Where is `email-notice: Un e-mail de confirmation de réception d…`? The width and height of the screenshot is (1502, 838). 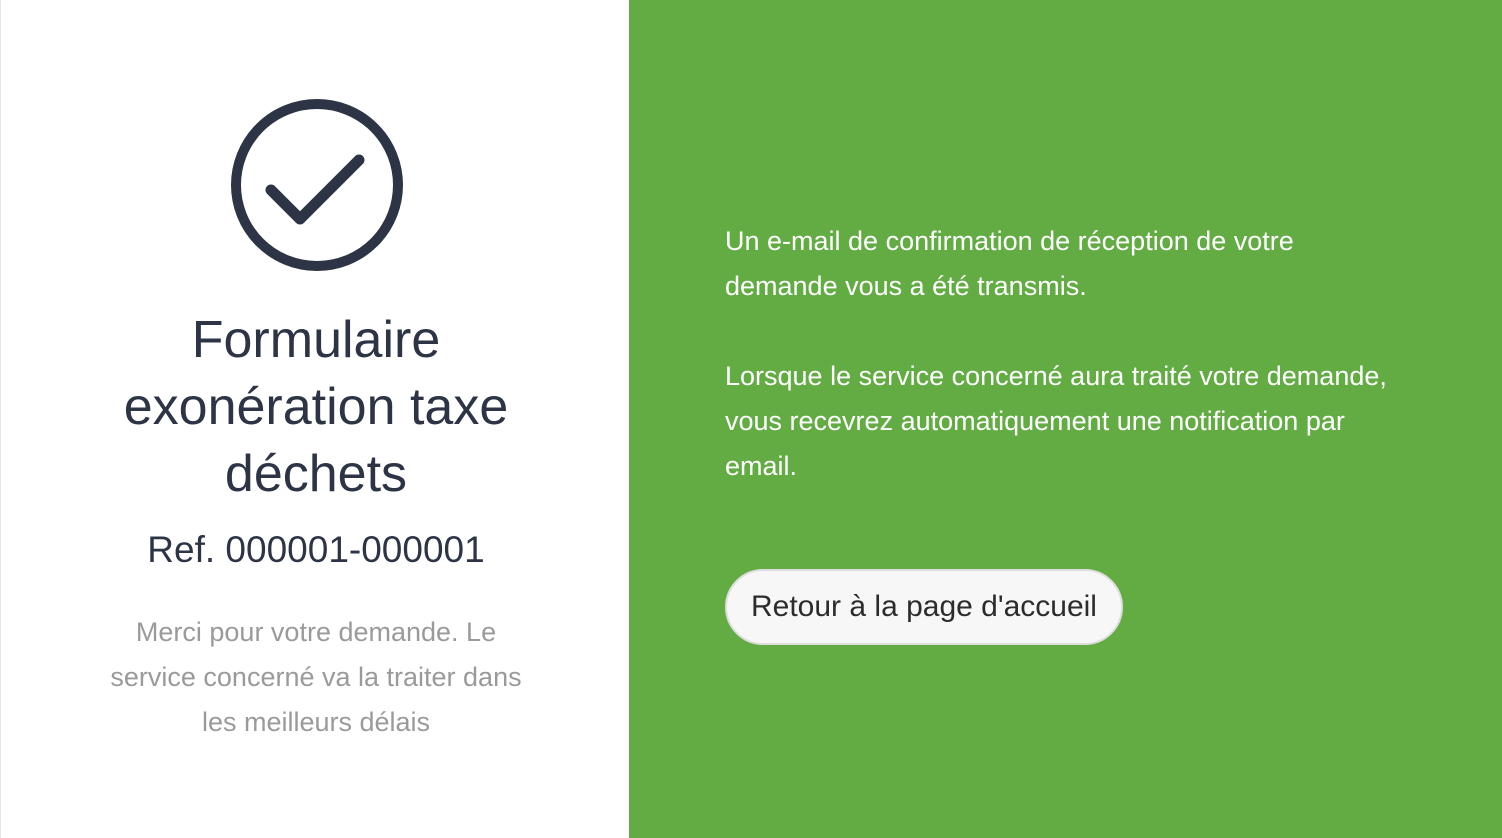 email-notice: Un e-mail de confirmation de réception d… is located at coordinates (1009, 263).